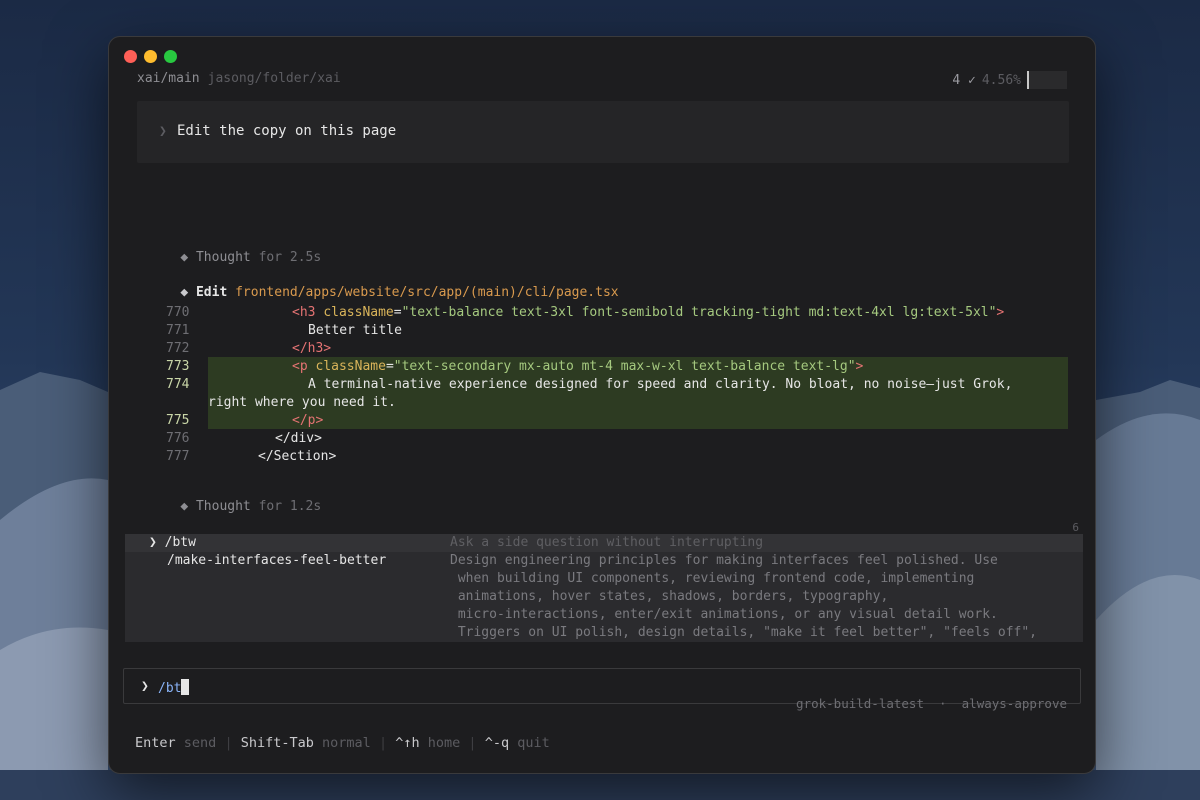 The image size is (1200, 800). I want to click on model-info: grok-build-latest · always-approve, so click(931, 703).